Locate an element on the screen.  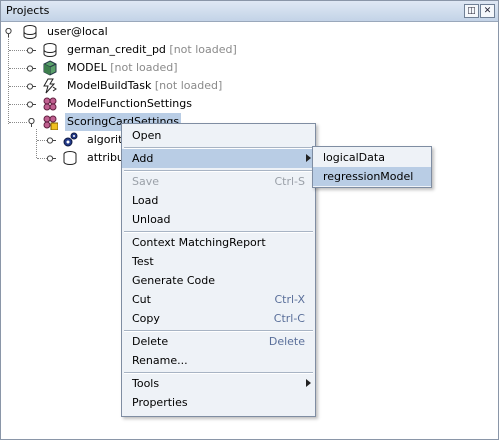
close-window-icon: ✕ is located at coordinates (487, 11).